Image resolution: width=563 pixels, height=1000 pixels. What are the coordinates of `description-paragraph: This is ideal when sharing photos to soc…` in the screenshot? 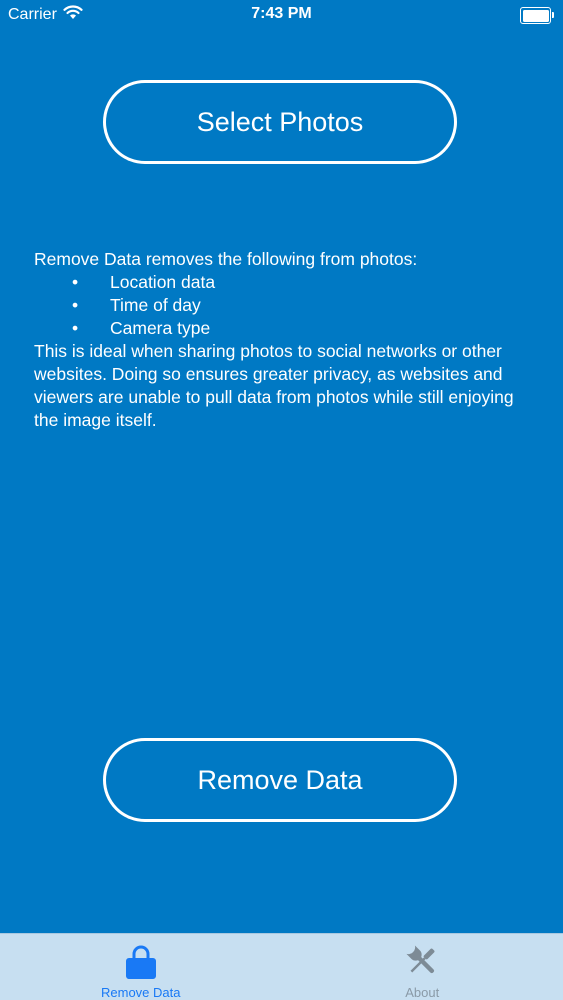 It's located at (274, 385).